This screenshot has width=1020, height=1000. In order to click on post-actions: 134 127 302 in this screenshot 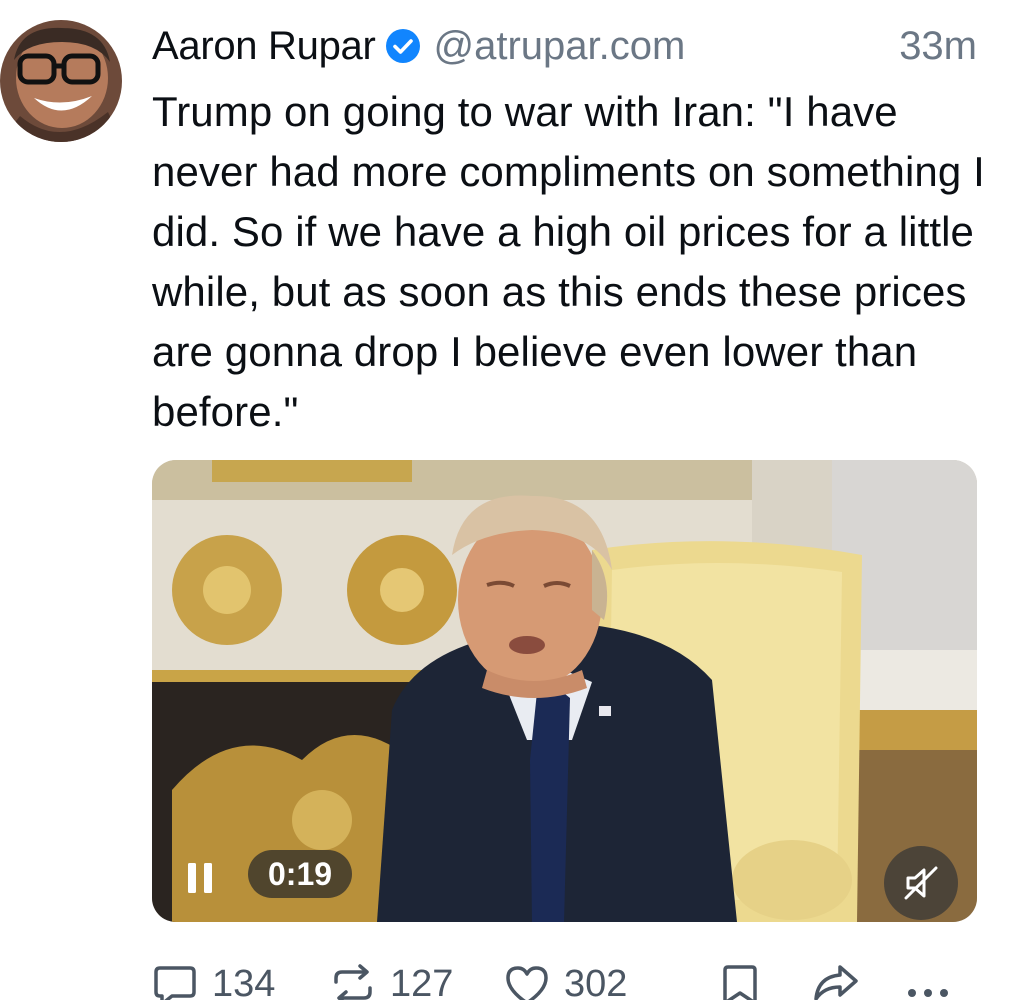, I will do `click(564, 977)`.